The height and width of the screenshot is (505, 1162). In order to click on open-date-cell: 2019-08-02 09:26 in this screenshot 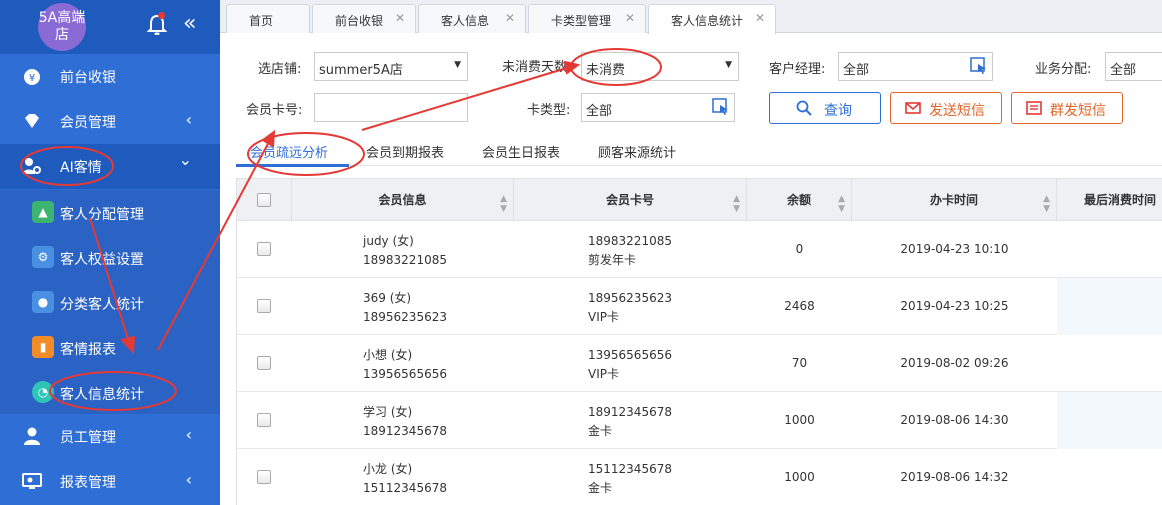, I will do `click(954, 363)`.